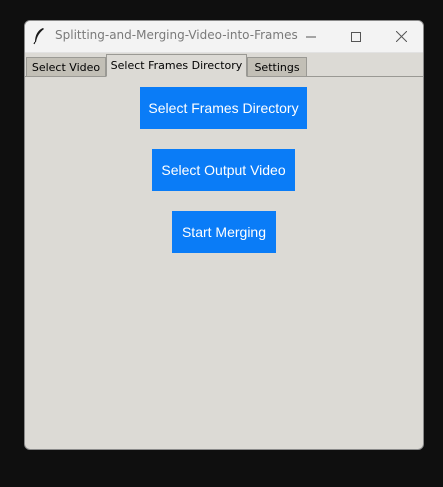  I want to click on tab-settings: Settings, so click(277, 67).